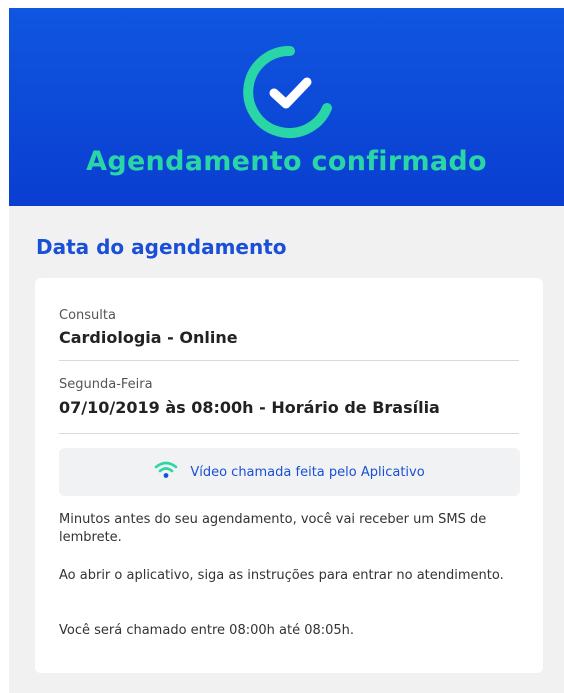 The width and height of the screenshot is (564, 693). I want to click on video-call-text: Vídeo chamada feita pelo Aplicativo, so click(307, 472).